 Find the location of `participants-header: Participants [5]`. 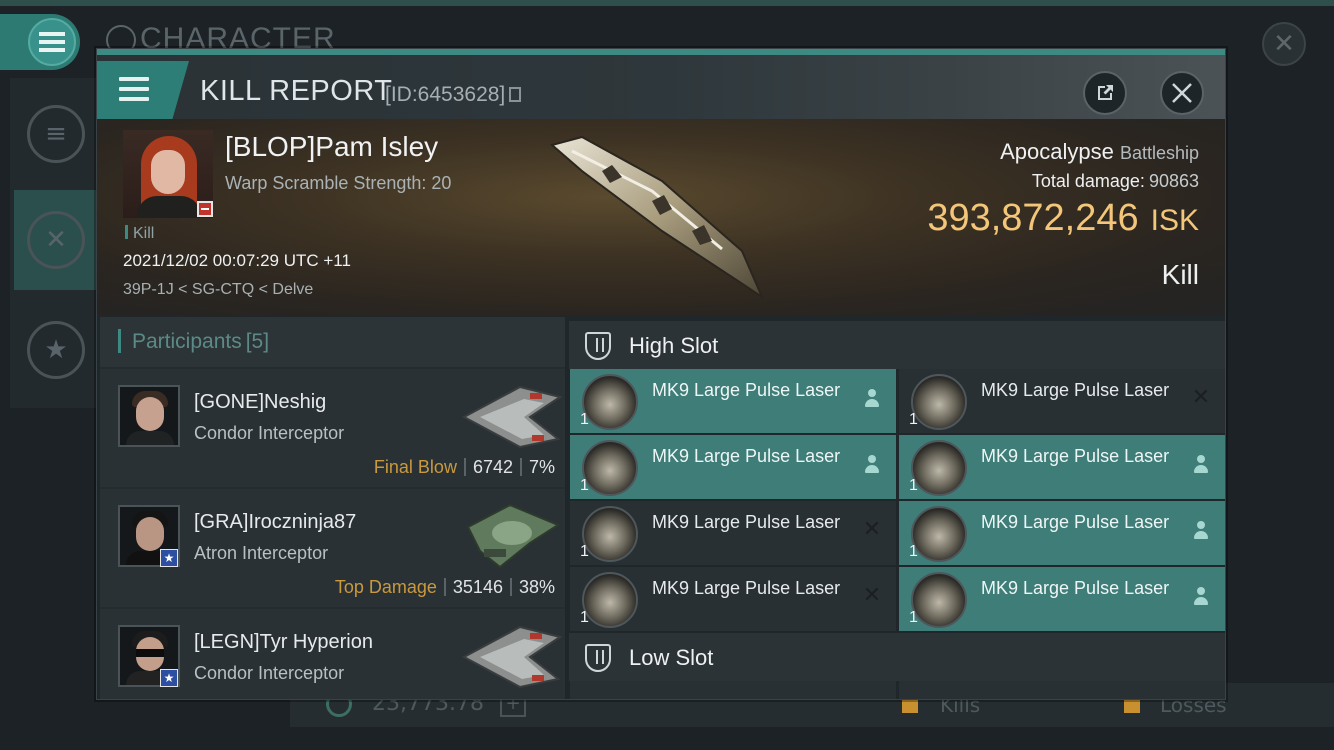

participants-header: Participants [5] is located at coordinates (332, 342).